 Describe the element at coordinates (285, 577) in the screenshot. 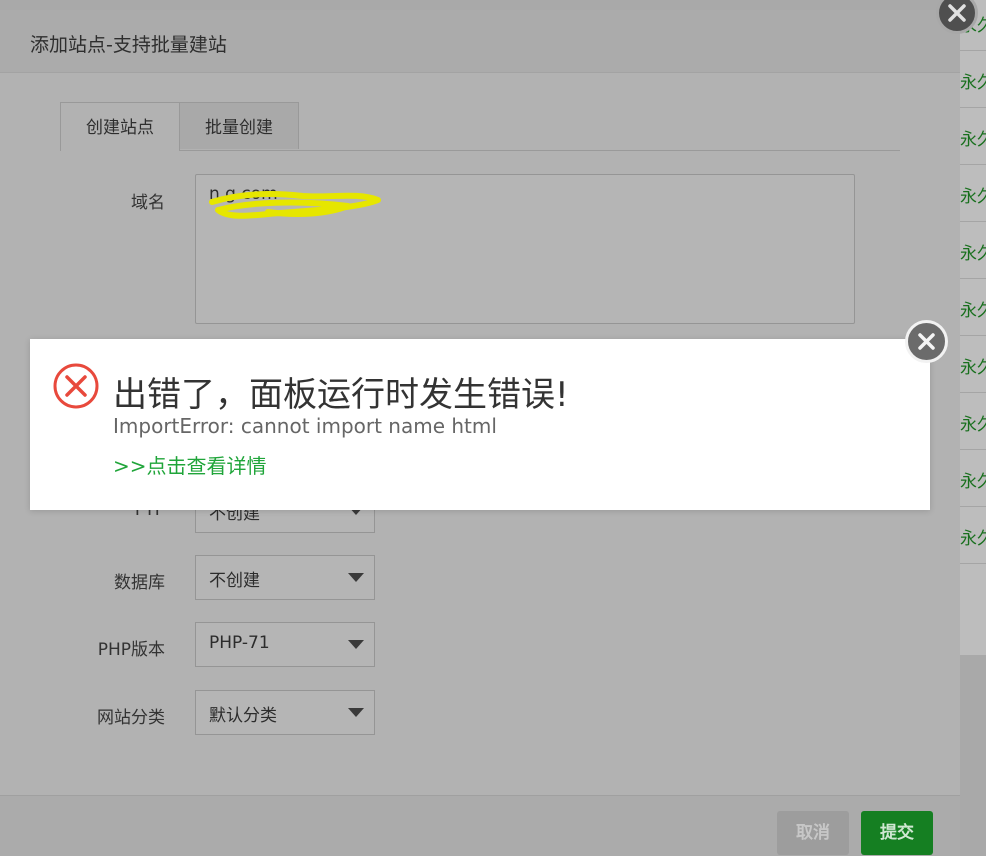

I see `database-select: 不创建` at that location.